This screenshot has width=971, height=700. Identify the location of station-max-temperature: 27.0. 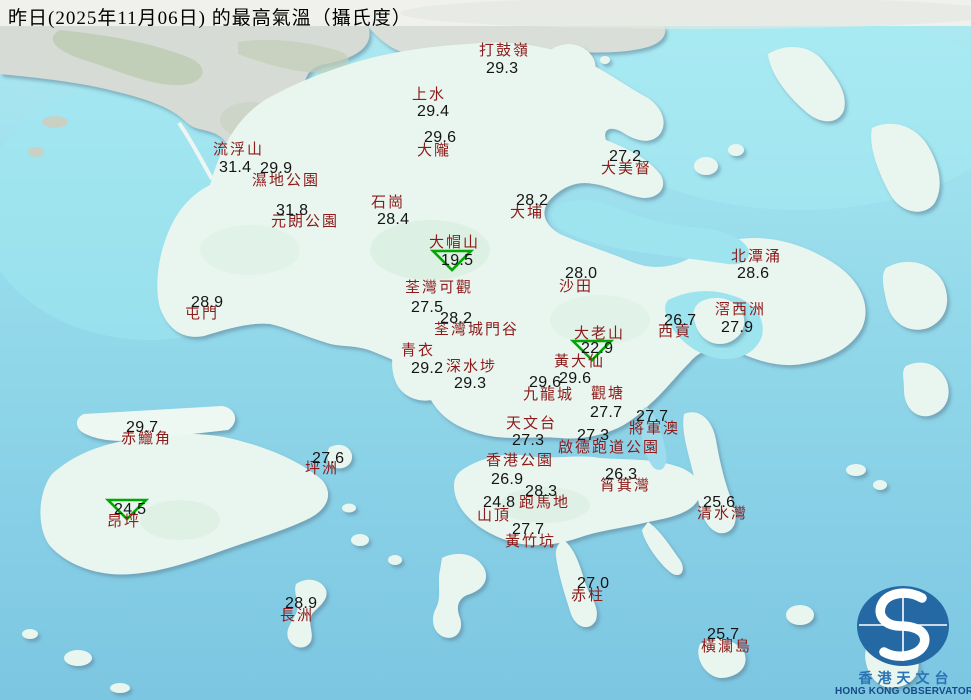
(593, 583).